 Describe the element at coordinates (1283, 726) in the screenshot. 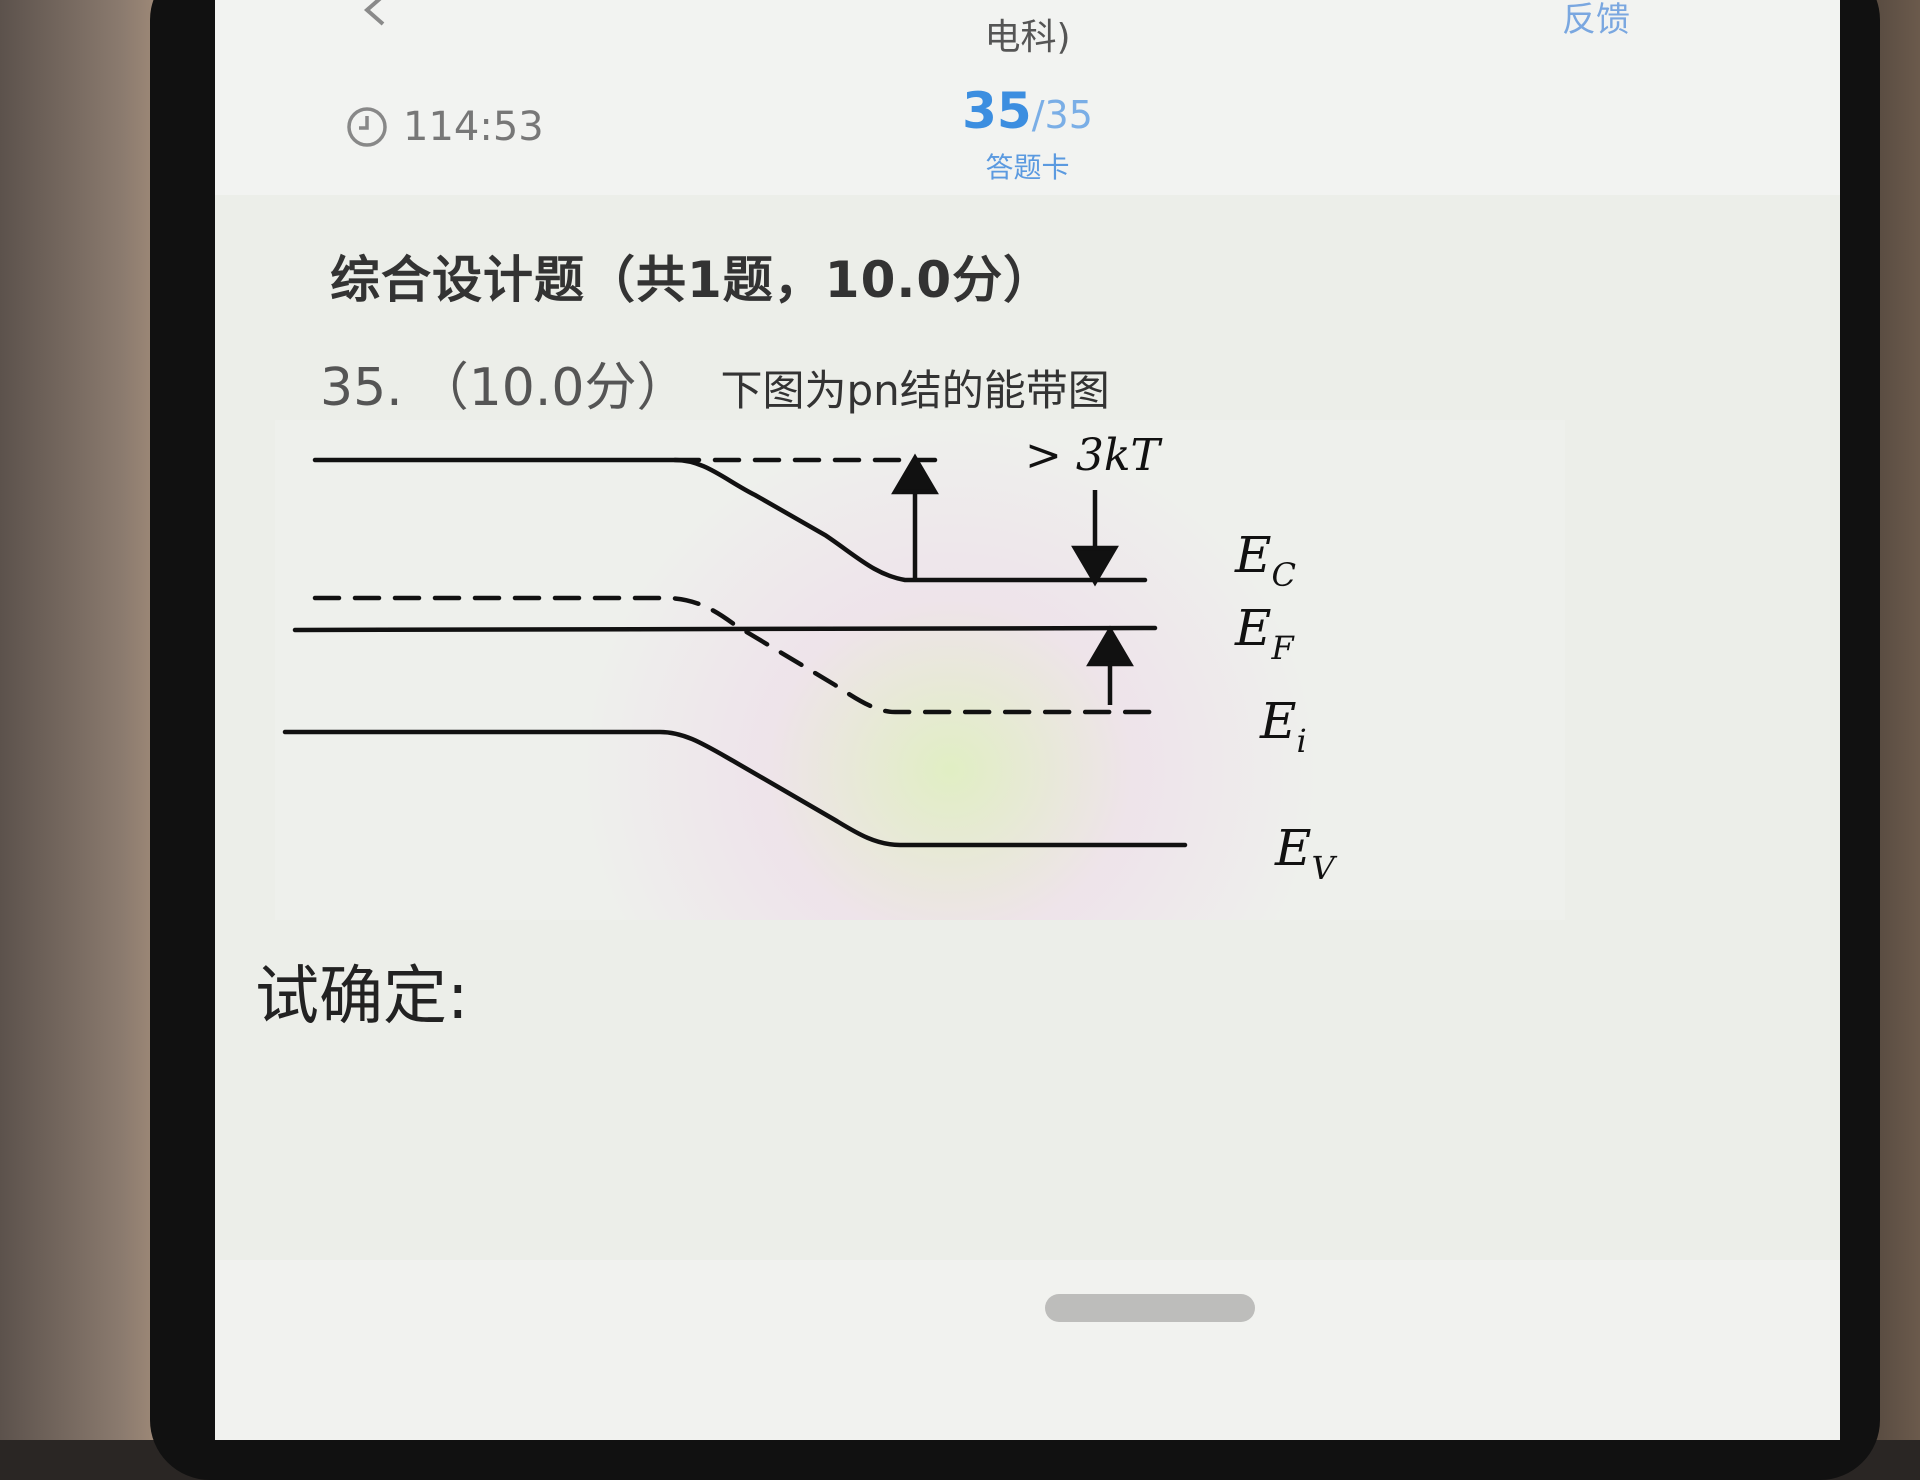

I see `label-ei: Ei` at that location.